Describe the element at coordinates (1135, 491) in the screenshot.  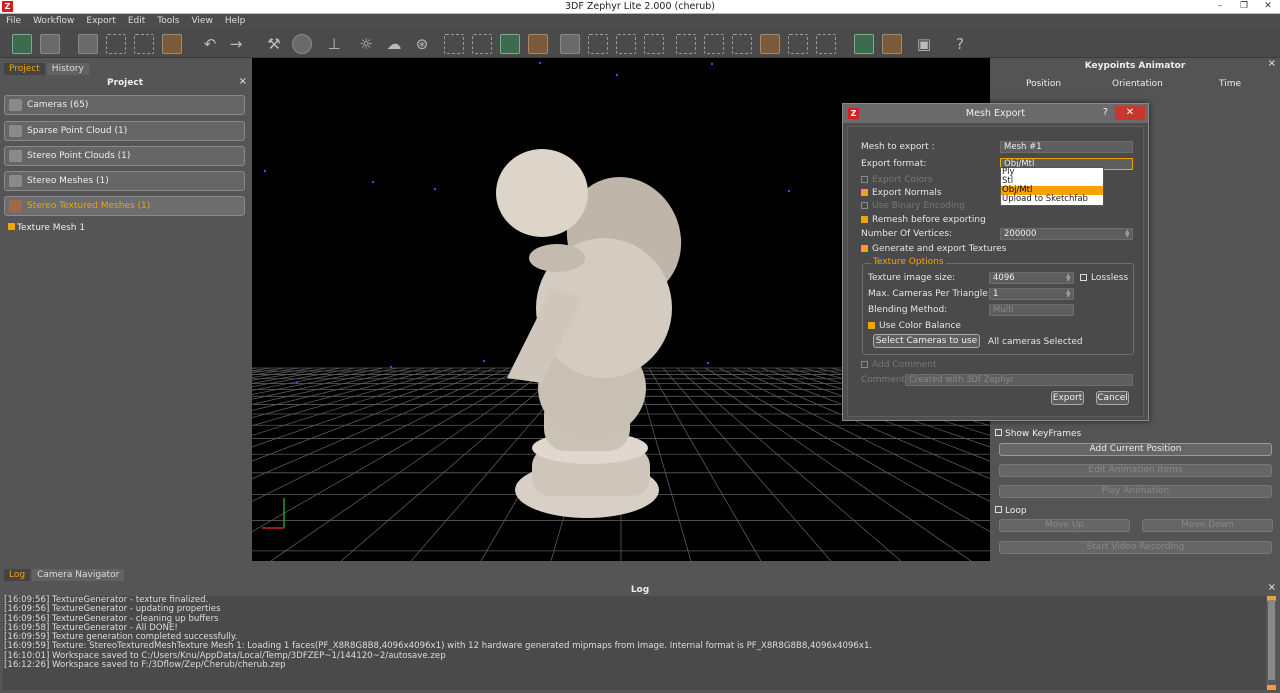
I see `play-animation-button: Play Animation` at that location.